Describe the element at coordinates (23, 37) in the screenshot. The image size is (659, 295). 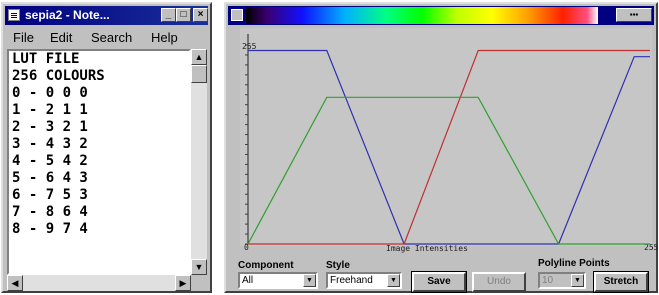
I see `menu-file: File` at that location.